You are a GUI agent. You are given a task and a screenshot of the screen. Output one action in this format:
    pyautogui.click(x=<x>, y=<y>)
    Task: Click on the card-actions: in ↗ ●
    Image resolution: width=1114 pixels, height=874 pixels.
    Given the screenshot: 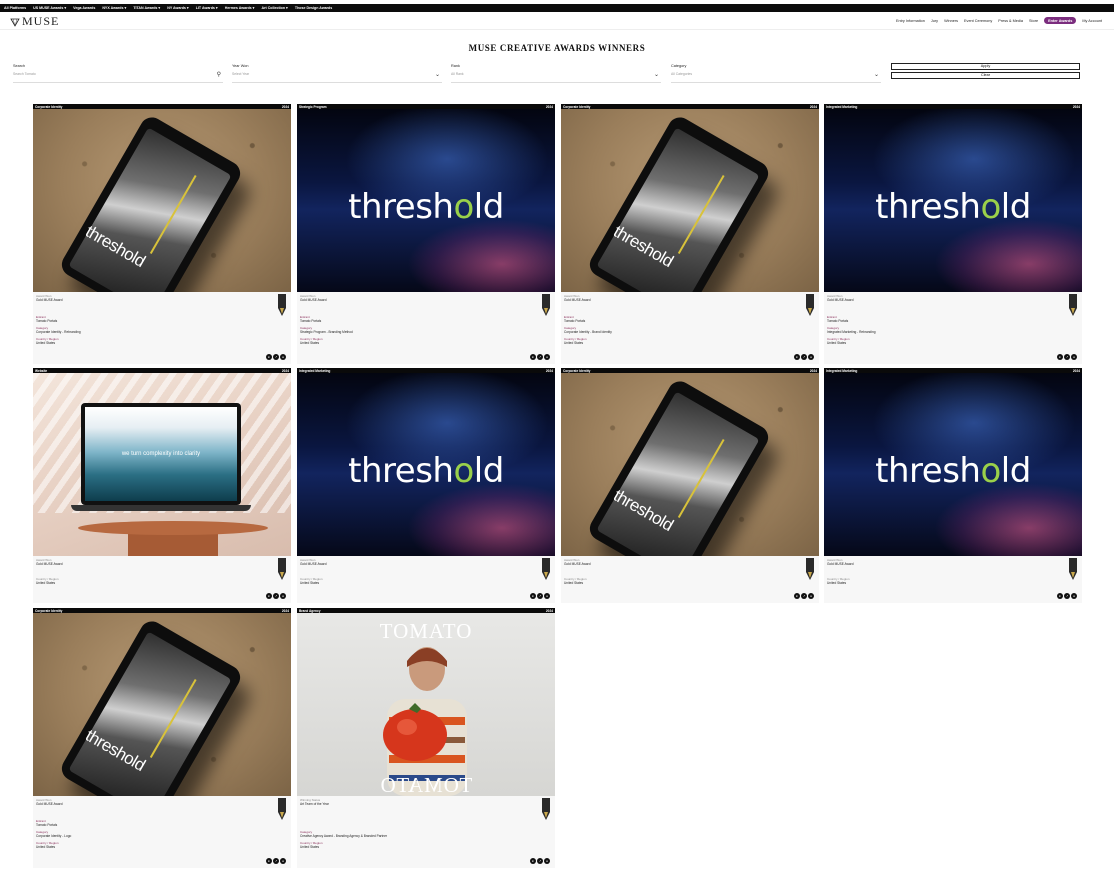 What is the action you would take?
    pyautogui.click(x=276, y=861)
    